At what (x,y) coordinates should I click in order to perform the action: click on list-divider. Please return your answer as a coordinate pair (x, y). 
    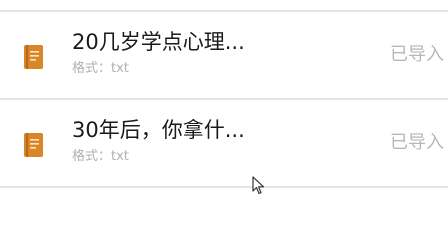
    Looking at the image, I should click on (224, 187).